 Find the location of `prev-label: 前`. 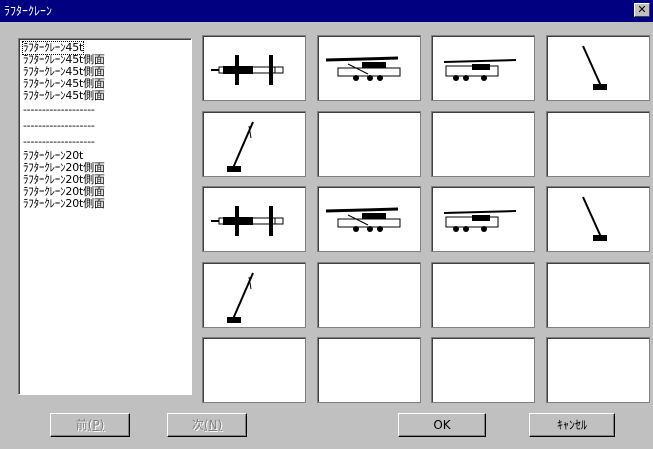

prev-label: 前 is located at coordinates (81, 425).